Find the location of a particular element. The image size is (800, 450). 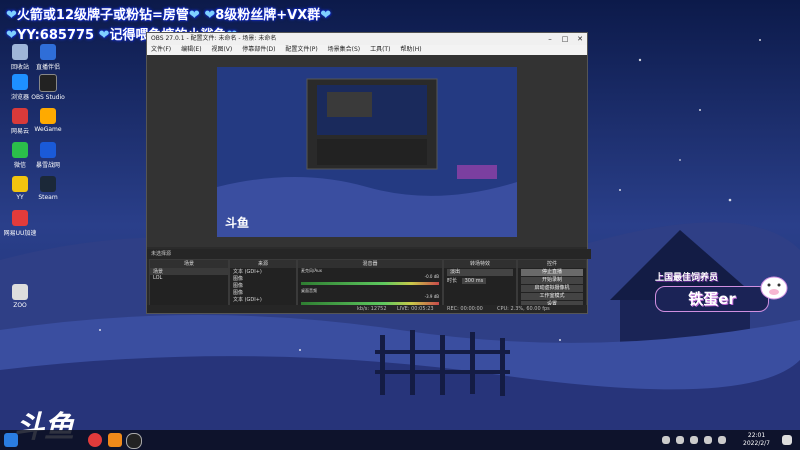

badge-plate: 铁蛋er is located at coordinates (712, 299).